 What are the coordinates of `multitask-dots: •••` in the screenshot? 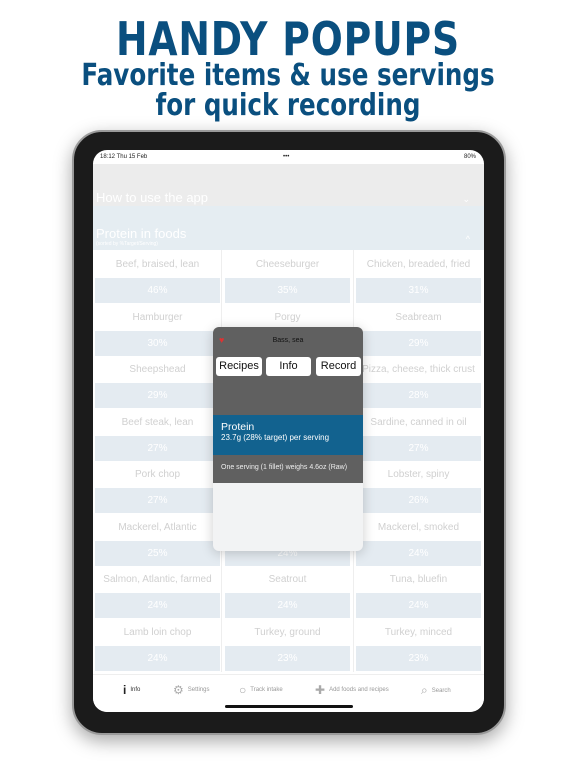 It's located at (286, 157).